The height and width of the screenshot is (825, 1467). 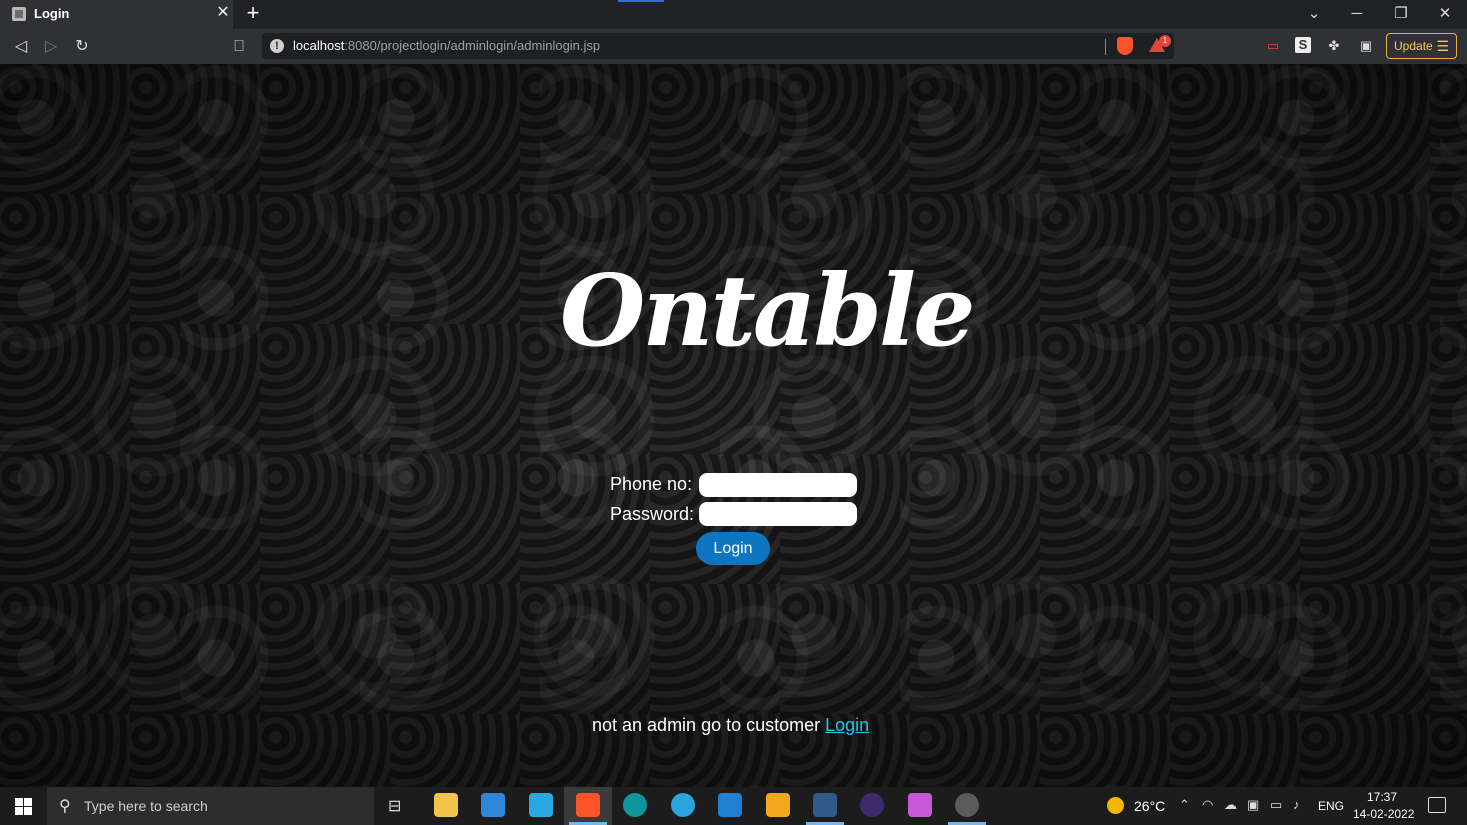 What do you see at coordinates (493, 805) in the screenshot?
I see `mail-icon` at bounding box center [493, 805].